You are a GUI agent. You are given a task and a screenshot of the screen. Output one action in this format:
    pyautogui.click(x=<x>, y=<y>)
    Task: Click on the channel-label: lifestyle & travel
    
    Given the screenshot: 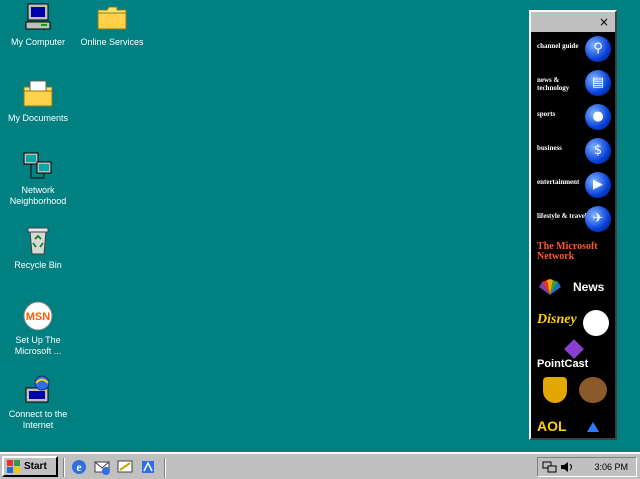 What is the action you would take?
    pyautogui.click(x=562, y=216)
    